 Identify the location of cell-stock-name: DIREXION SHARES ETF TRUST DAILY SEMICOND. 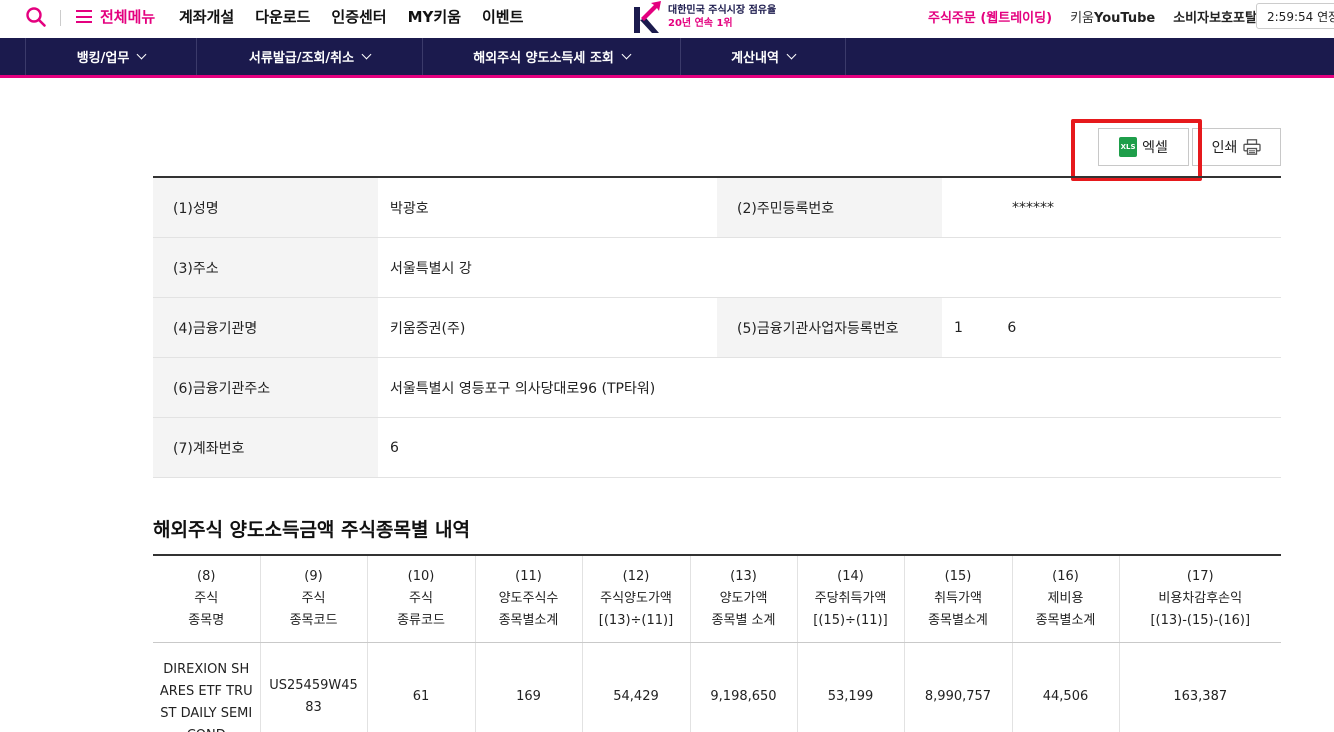
(207, 687).